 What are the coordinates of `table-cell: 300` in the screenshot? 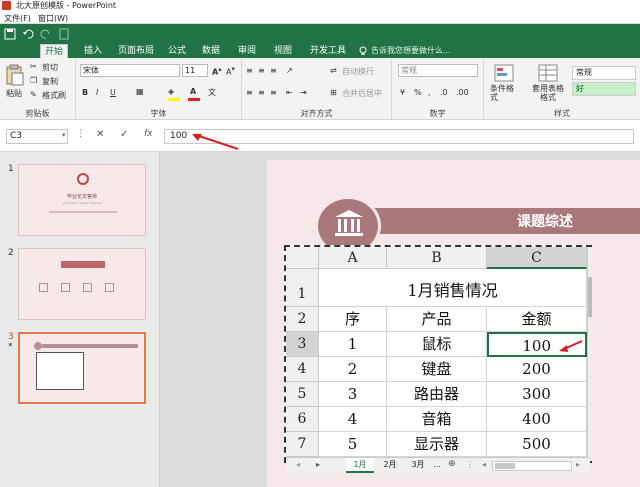 It's located at (537, 394).